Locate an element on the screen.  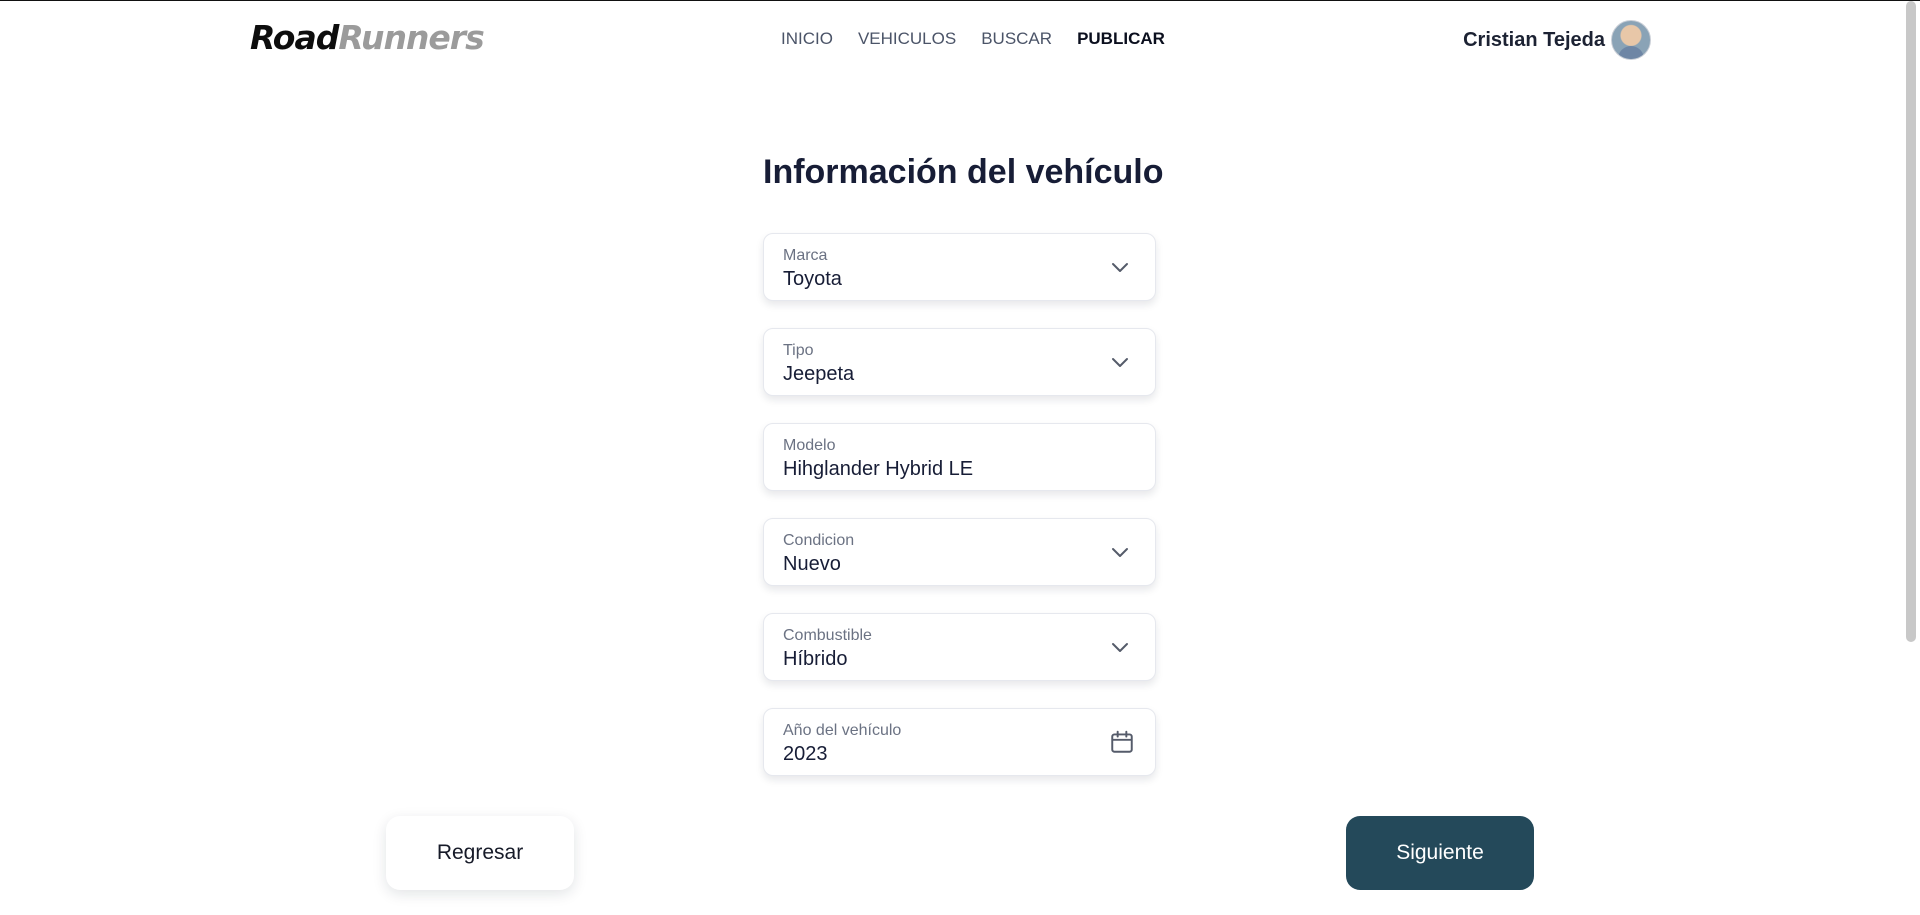
field-value: Híbrido is located at coordinates (815, 659).